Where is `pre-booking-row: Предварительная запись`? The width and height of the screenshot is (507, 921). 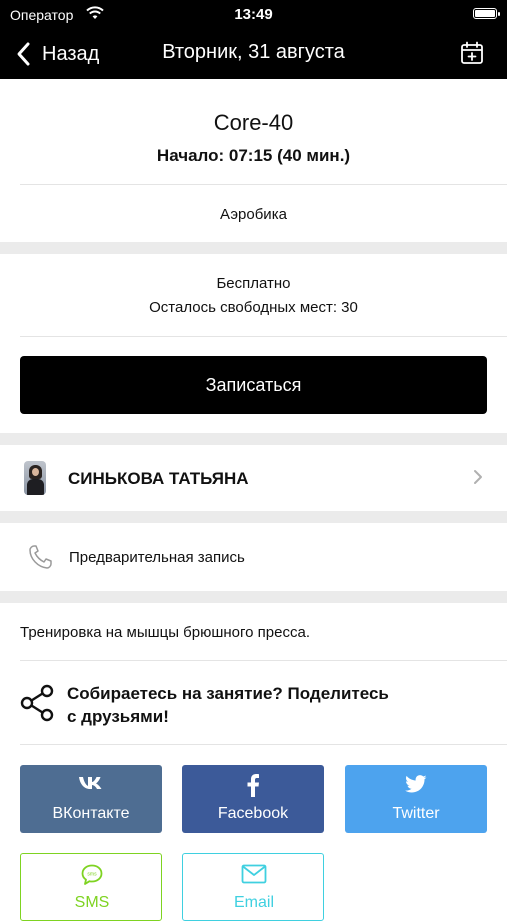 pre-booking-row: Предварительная запись is located at coordinates (253, 557).